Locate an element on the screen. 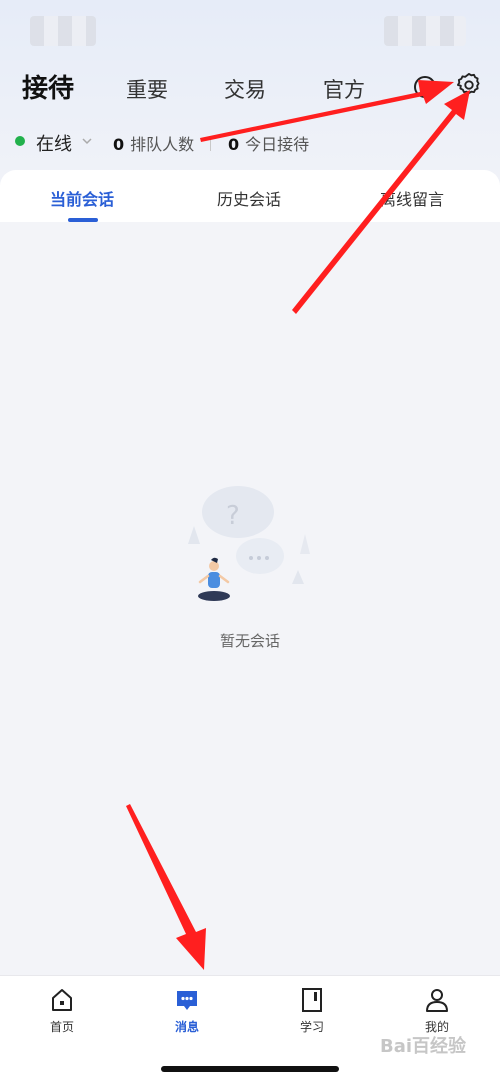  tab-reception: 接待 is located at coordinates (48, 86).